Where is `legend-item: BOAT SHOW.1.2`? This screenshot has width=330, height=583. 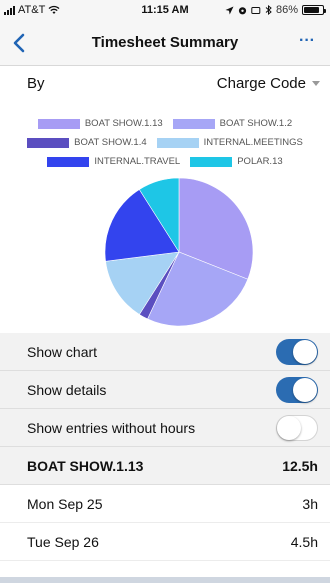 legend-item: BOAT SHOW.1.2 is located at coordinates (232, 123).